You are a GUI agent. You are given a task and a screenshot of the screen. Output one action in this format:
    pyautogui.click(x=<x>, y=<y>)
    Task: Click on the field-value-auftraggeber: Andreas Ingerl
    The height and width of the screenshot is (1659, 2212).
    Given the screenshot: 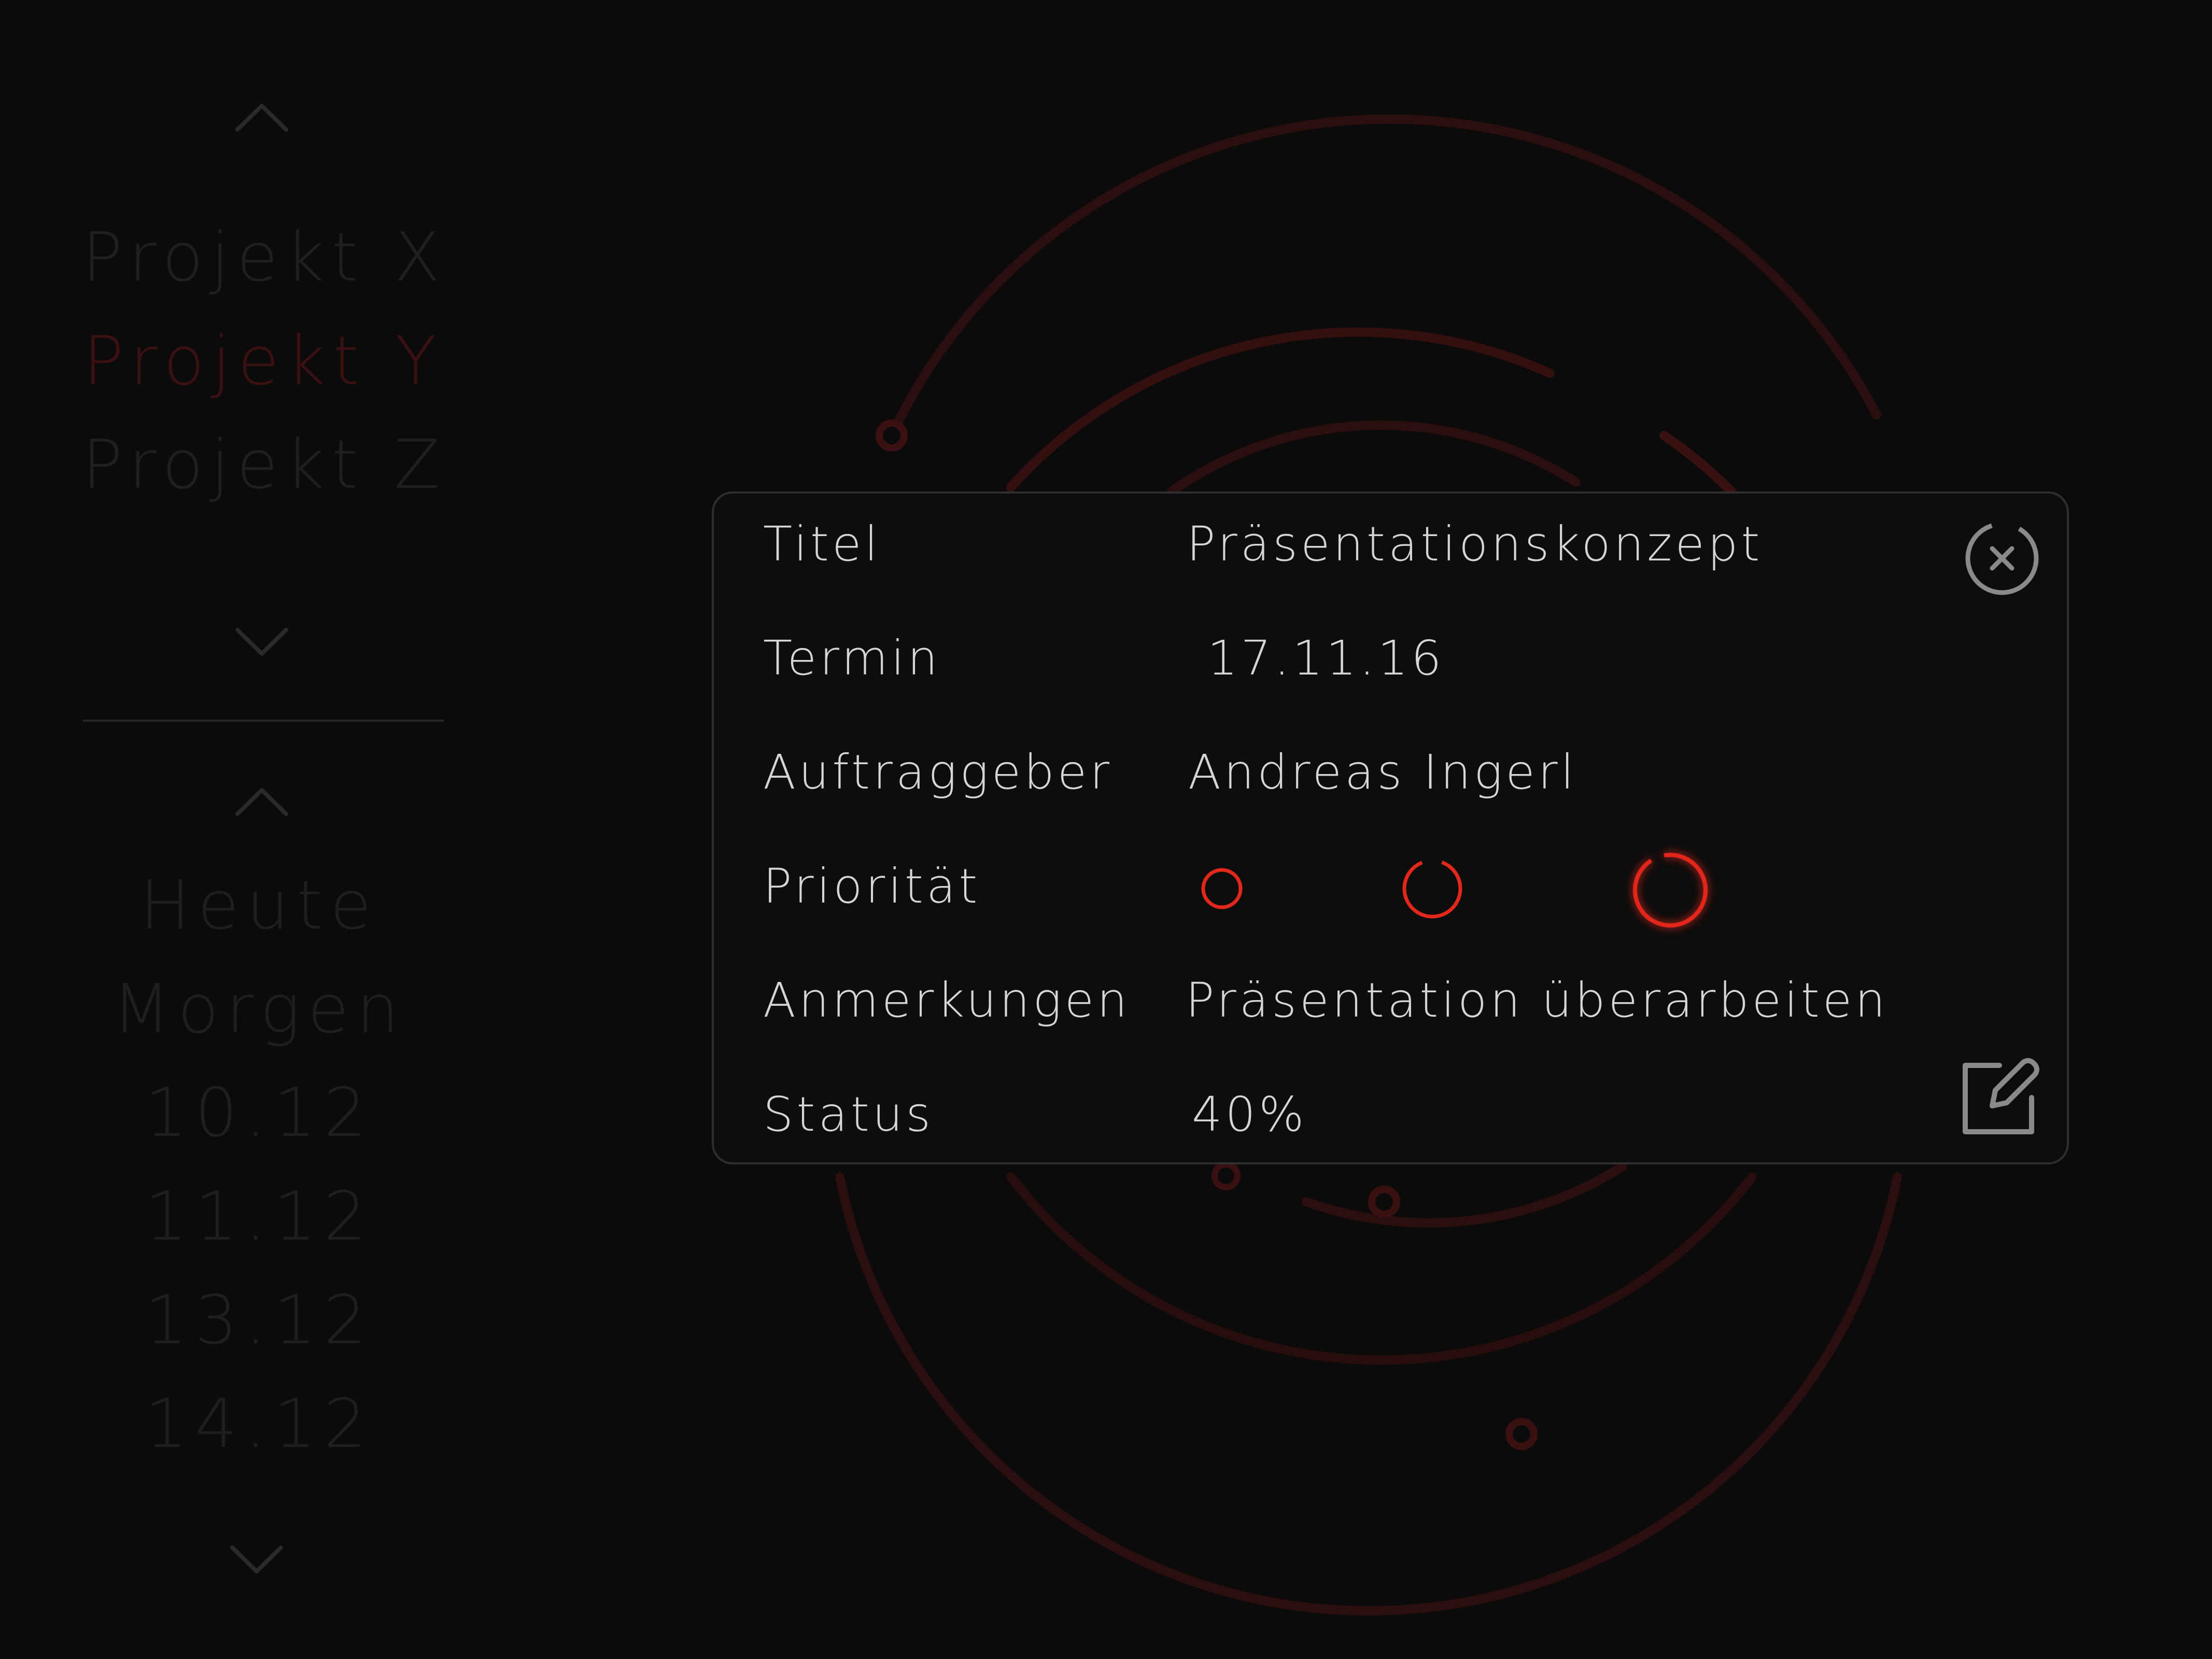 What is the action you would take?
    pyautogui.click(x=1382, y=772)
    